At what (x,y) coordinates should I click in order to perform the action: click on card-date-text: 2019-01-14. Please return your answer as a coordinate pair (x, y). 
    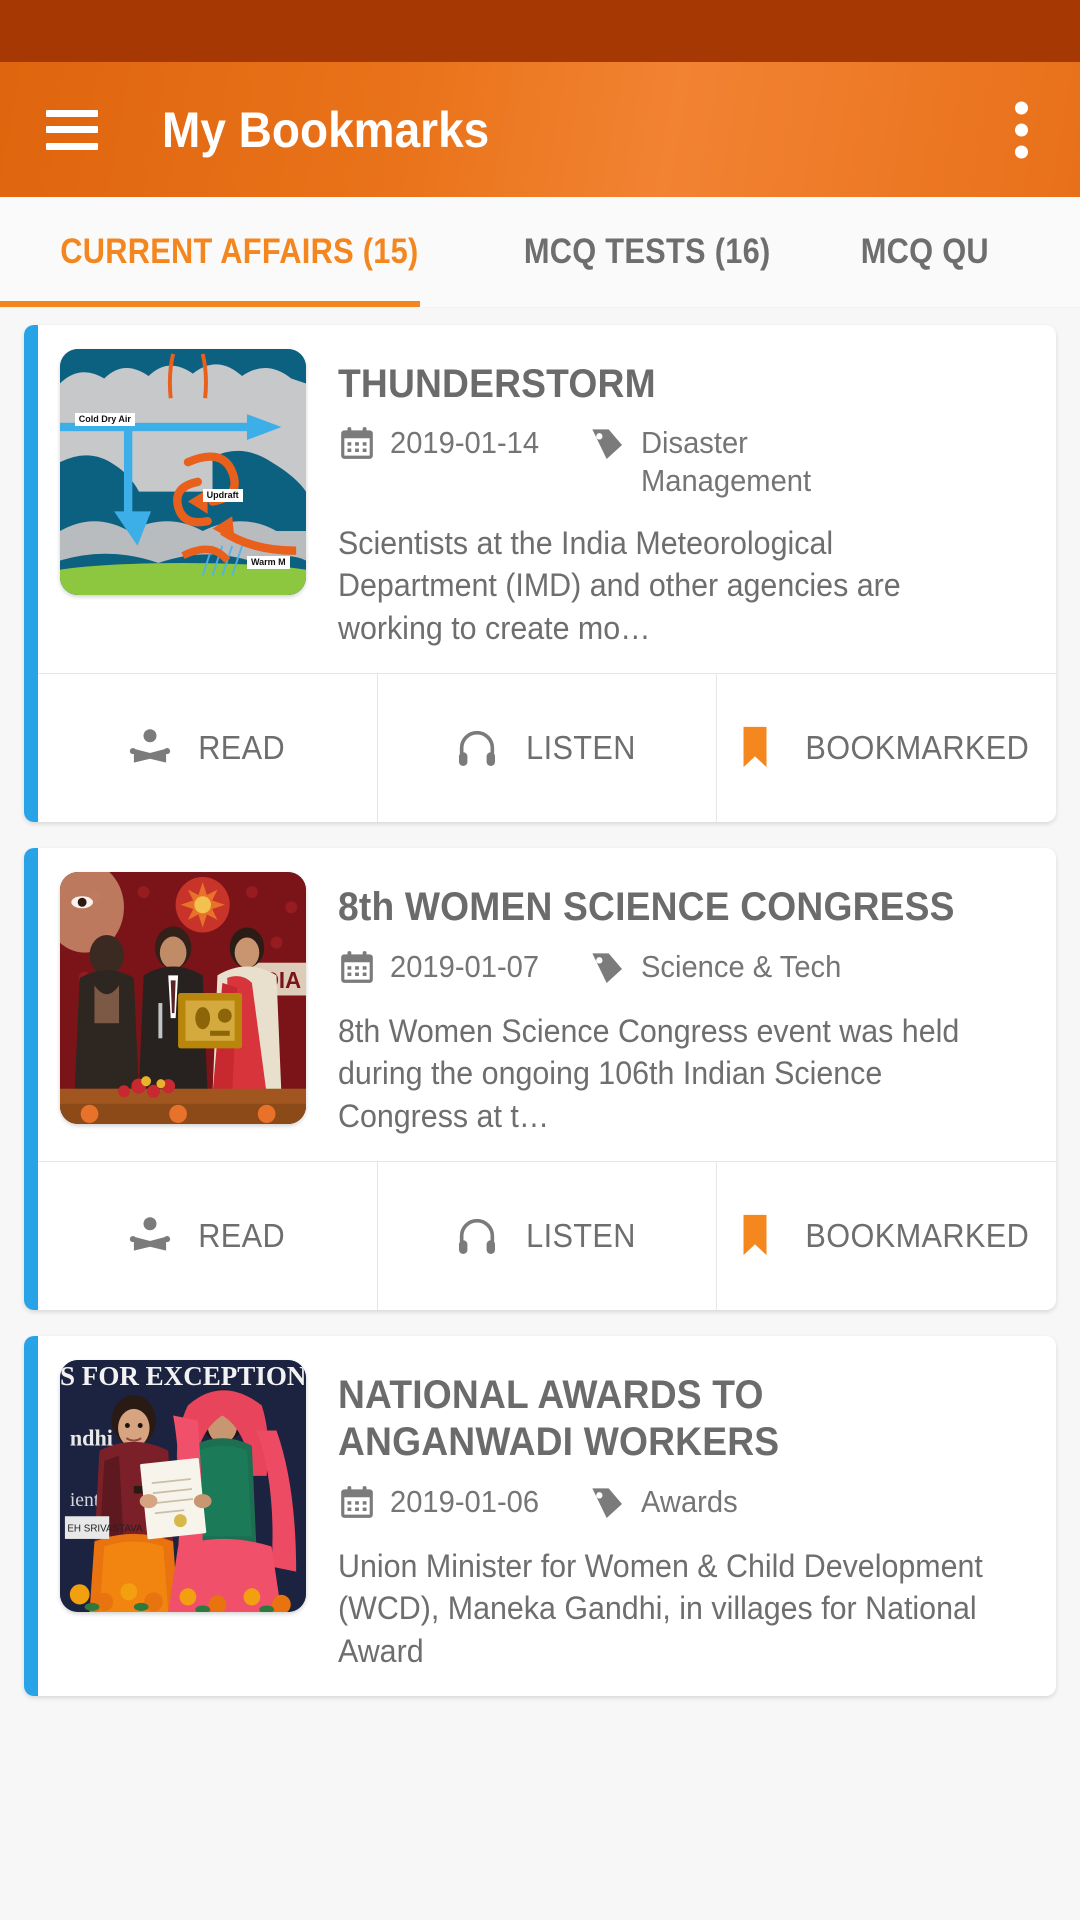
    Looking at the image, I should click on (465, 443).